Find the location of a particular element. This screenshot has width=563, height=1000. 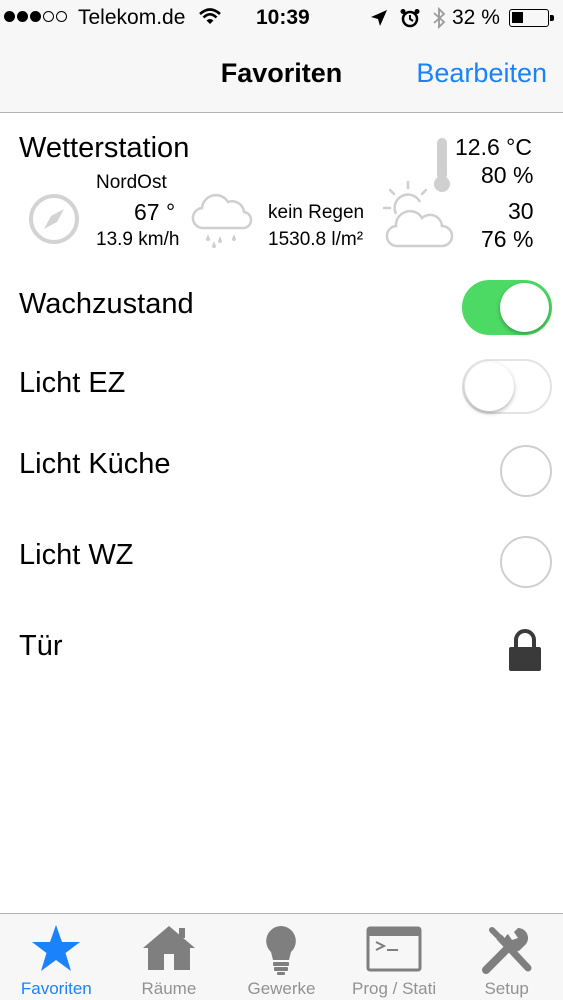

edit-button: Bearbeiten is located at coordinates (481, 73).